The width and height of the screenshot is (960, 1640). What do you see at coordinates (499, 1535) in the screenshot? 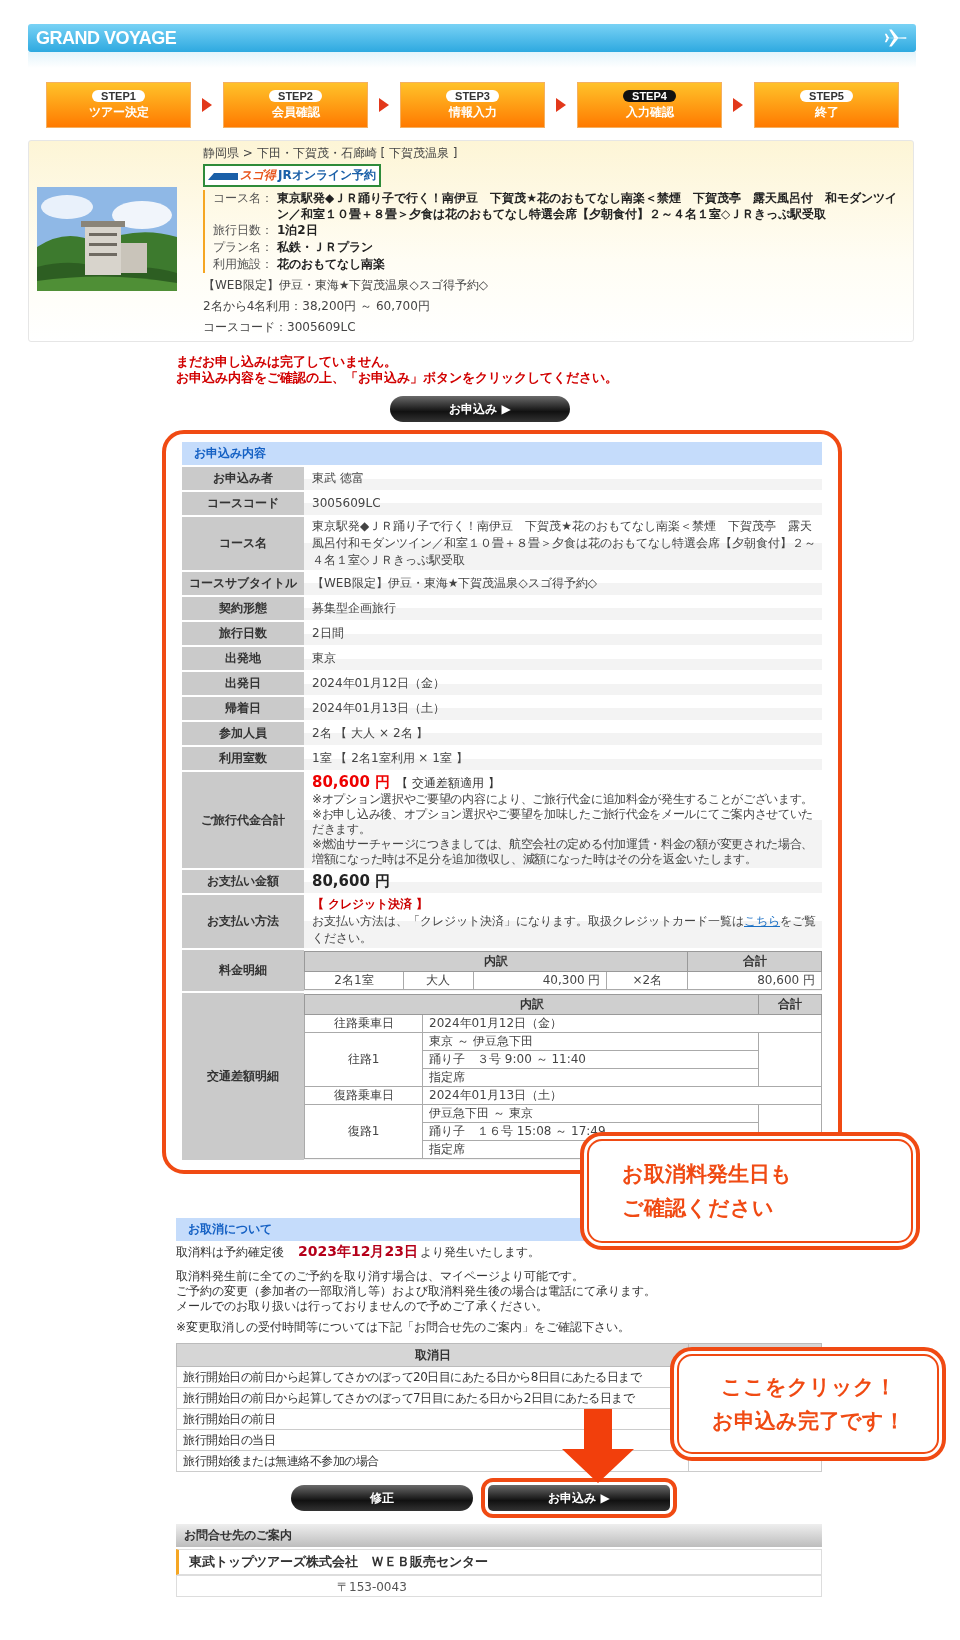
I see `section-header: お問合せ先のご案内` at bounding box center [499, 1535].